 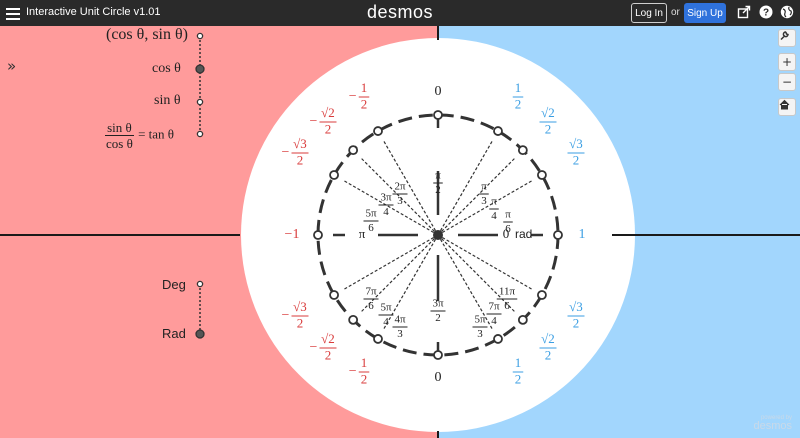 I want to click on value-label-4-num: √2, so click(x=328, y=112).